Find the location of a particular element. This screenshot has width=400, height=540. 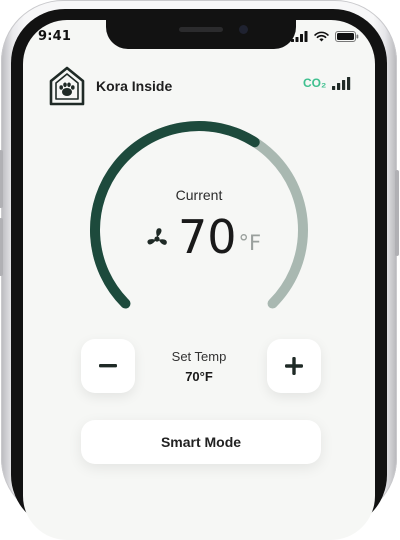

increase-temp-button is located at coordinates (294, 366).